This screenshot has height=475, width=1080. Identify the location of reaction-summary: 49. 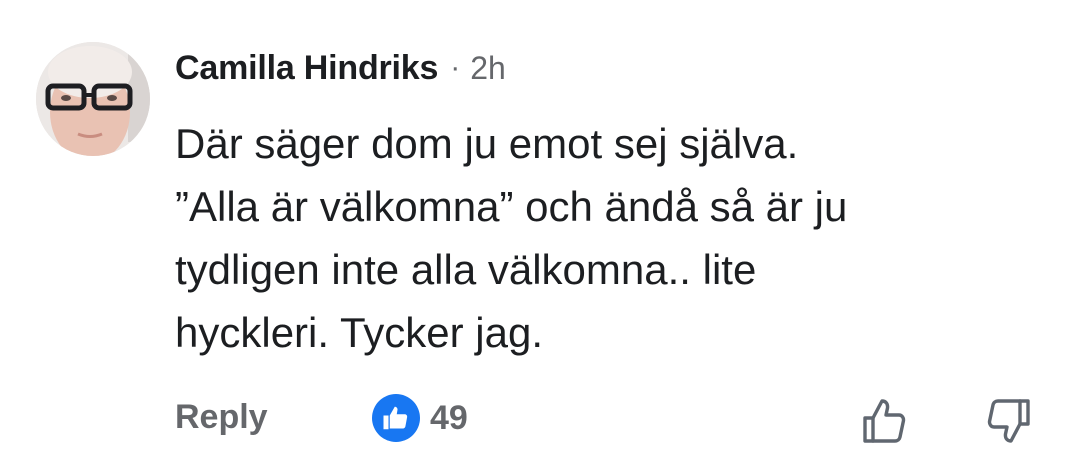
(420, 418).